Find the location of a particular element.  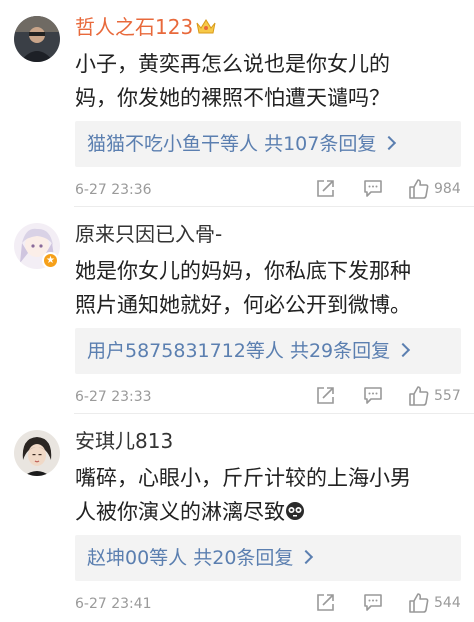

like-button: 544 is located at coordinates (434, 603).